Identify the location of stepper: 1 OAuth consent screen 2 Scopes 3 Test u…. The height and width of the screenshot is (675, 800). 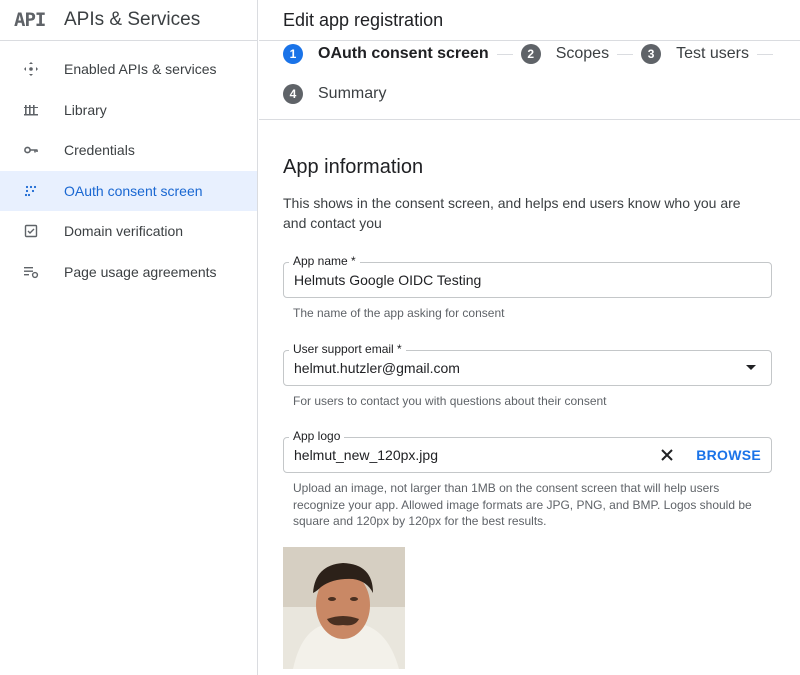
(529, 77).